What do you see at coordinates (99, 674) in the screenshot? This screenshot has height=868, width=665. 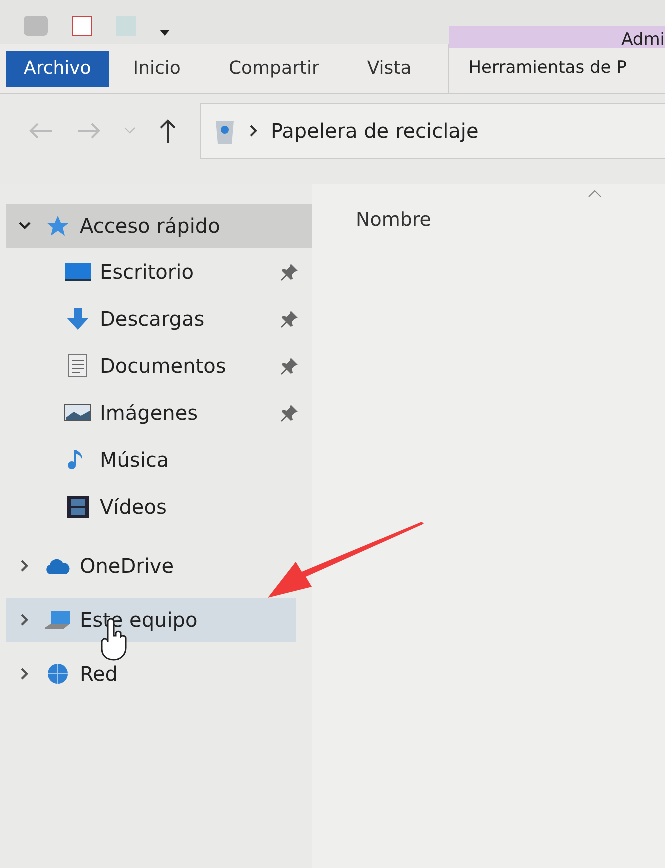 I see `navigation-label: Red` at bounding box center [99, 674].